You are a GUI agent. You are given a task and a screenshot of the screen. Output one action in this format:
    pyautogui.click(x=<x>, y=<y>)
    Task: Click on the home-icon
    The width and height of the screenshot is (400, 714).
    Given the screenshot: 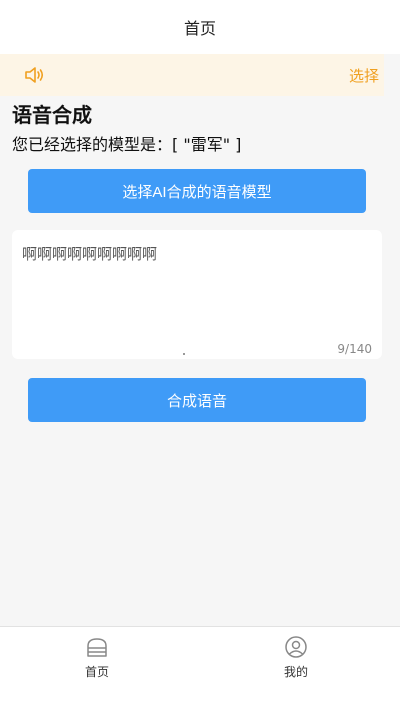 What is the action you would take?
    pyautogui.click(x=97, y=647)
    